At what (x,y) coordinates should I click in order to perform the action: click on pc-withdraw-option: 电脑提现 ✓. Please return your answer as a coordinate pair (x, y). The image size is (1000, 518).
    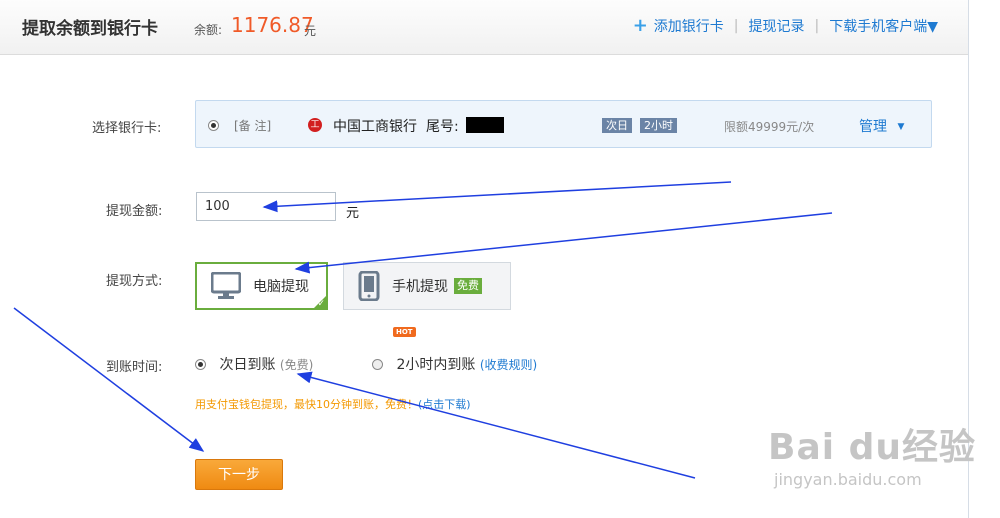
    Looking at the image, I should click on (261, 286).